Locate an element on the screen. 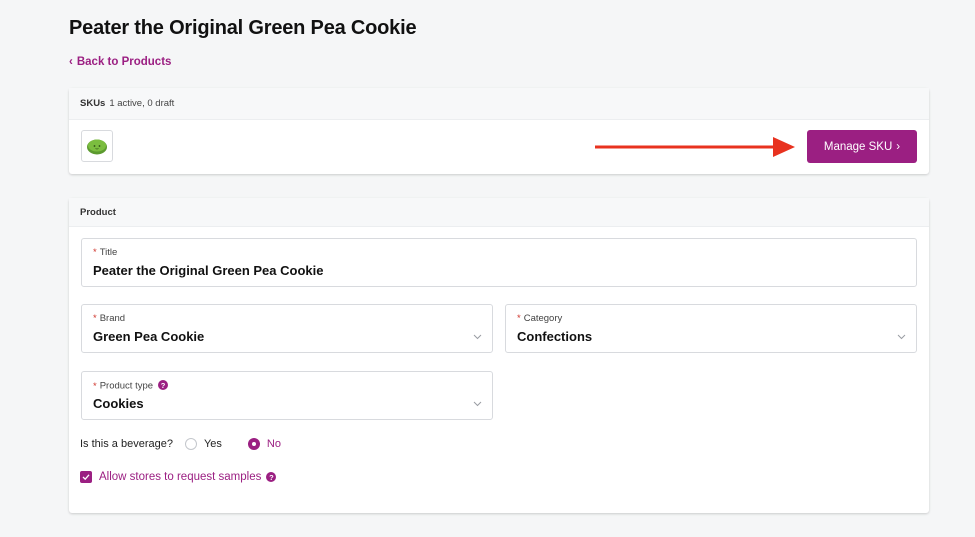 This screenshot has width=975, height=537. checkmark-icon is located at coordinates (86, 477).